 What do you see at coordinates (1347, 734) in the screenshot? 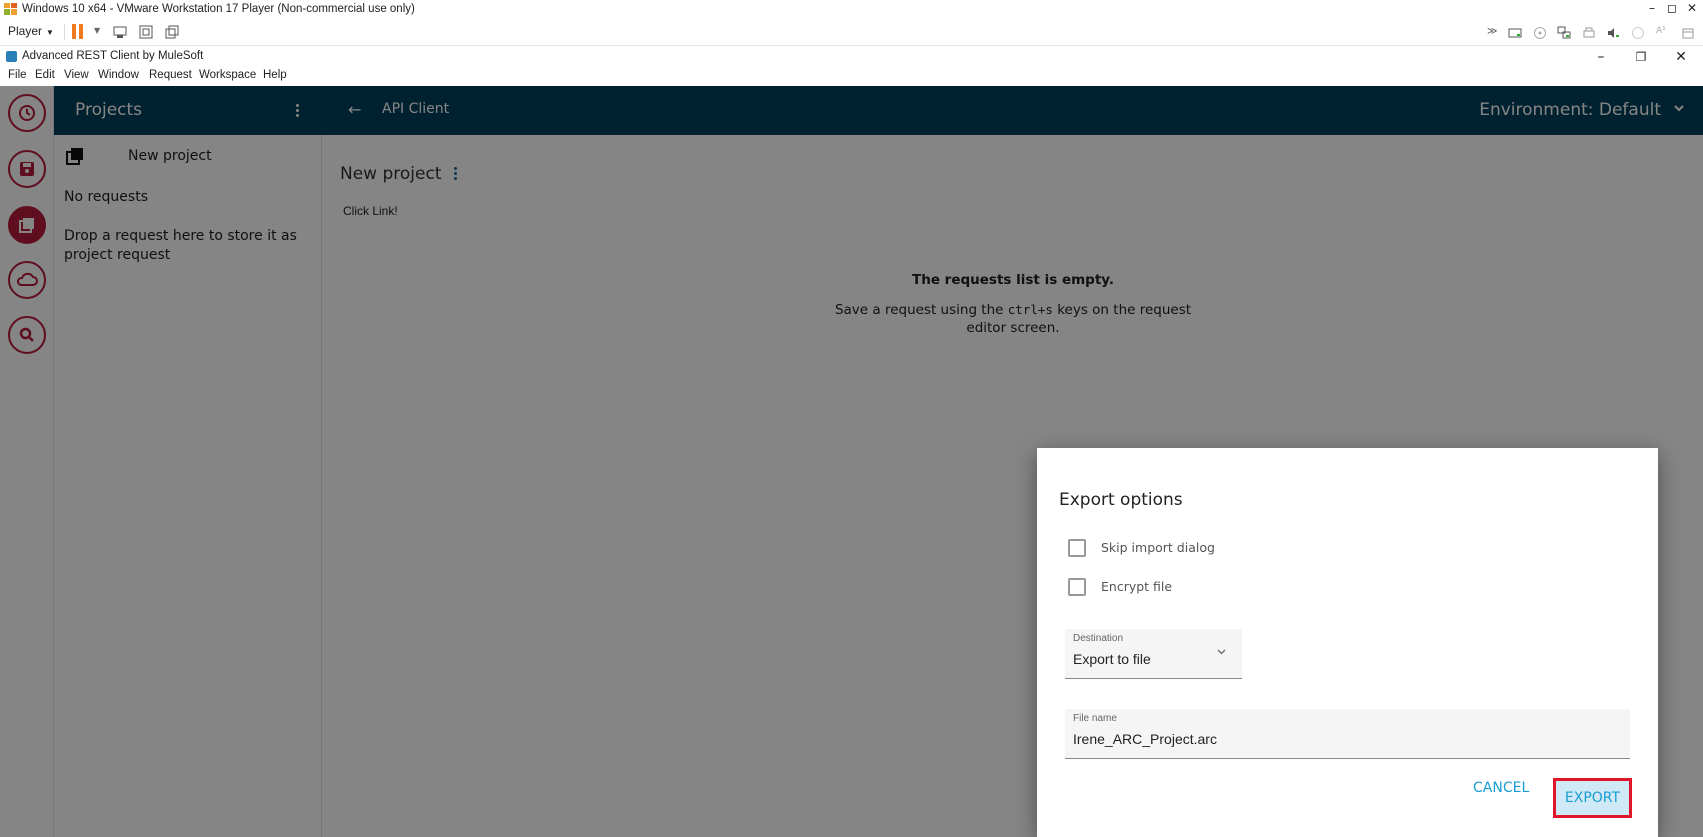
I see `file-name-input: File name Irene_ARC_Project.arc` at bounding box center [1347, 734].